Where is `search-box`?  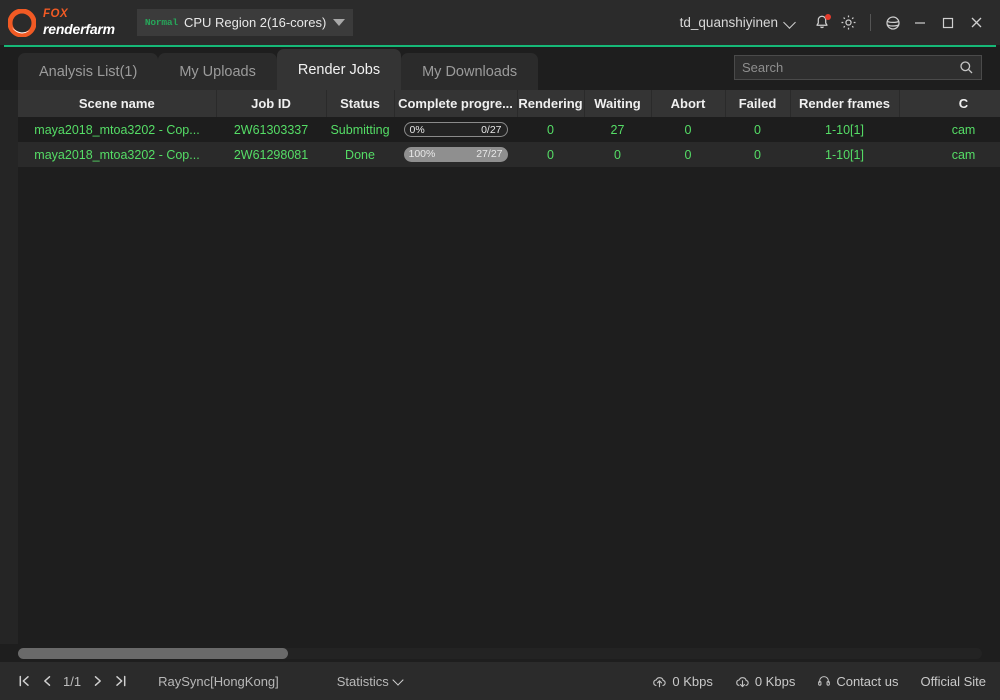 search-box is located at coordinates (858, 67).